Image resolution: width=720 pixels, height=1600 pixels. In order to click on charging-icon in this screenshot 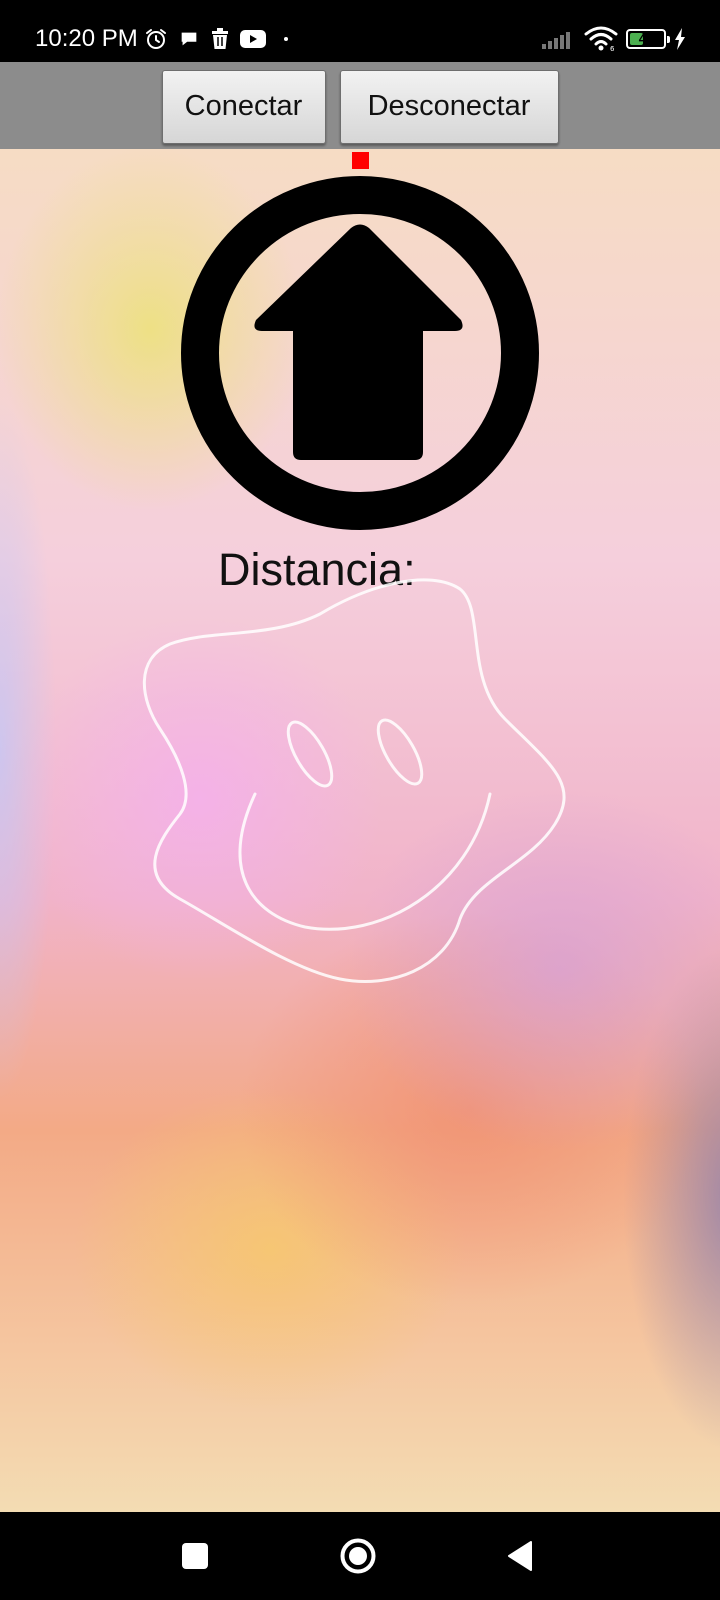, I will do `click(680, 39)`.